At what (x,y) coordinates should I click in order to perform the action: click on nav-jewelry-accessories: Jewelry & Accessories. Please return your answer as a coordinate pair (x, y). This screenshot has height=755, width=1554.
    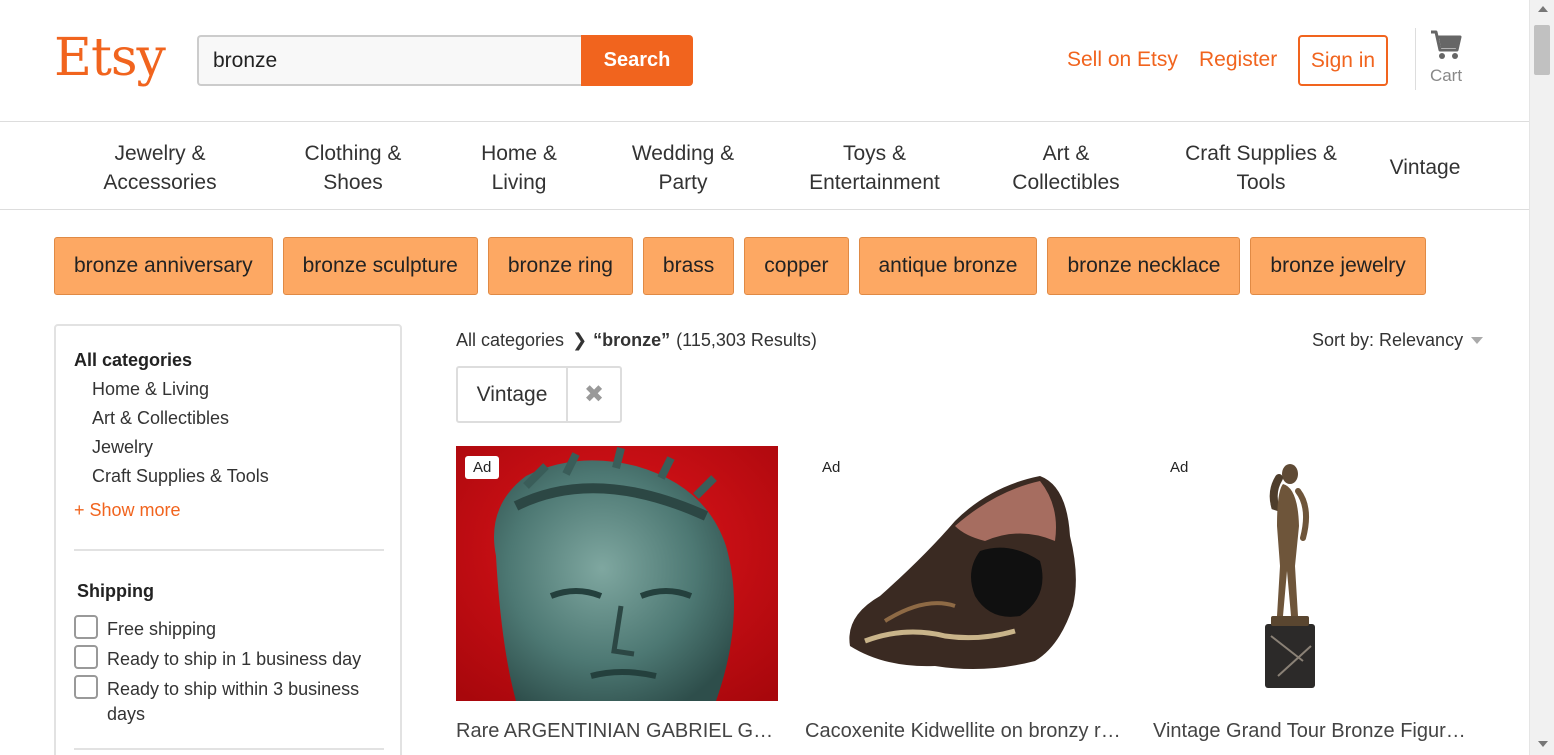
    Looking at the image, I should click on (160, 168).